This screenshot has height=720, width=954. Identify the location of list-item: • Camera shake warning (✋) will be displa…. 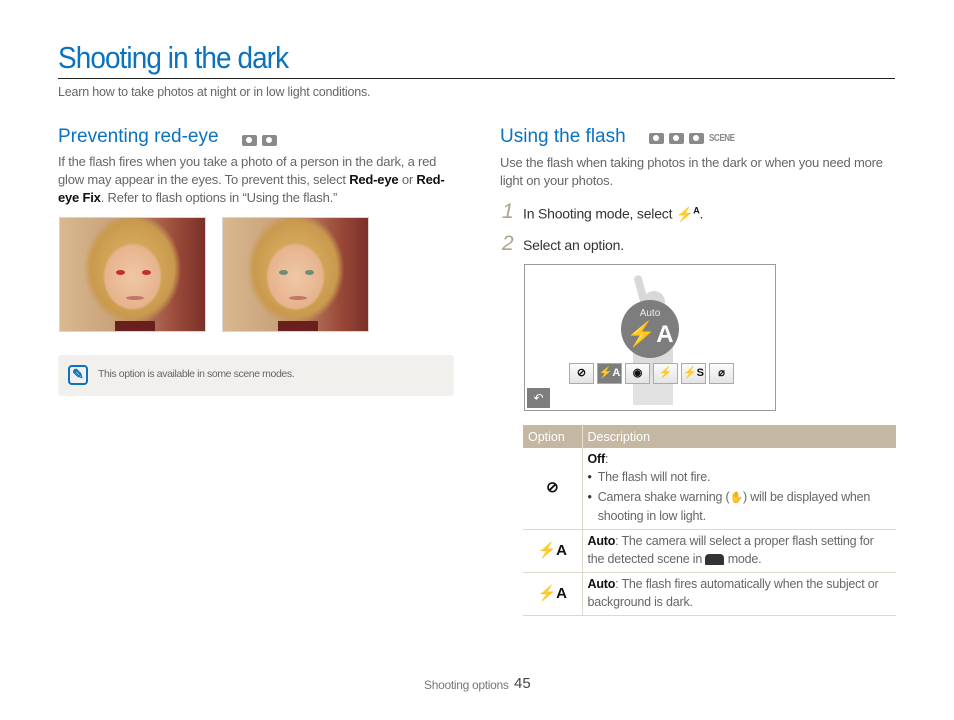
(740, 507).